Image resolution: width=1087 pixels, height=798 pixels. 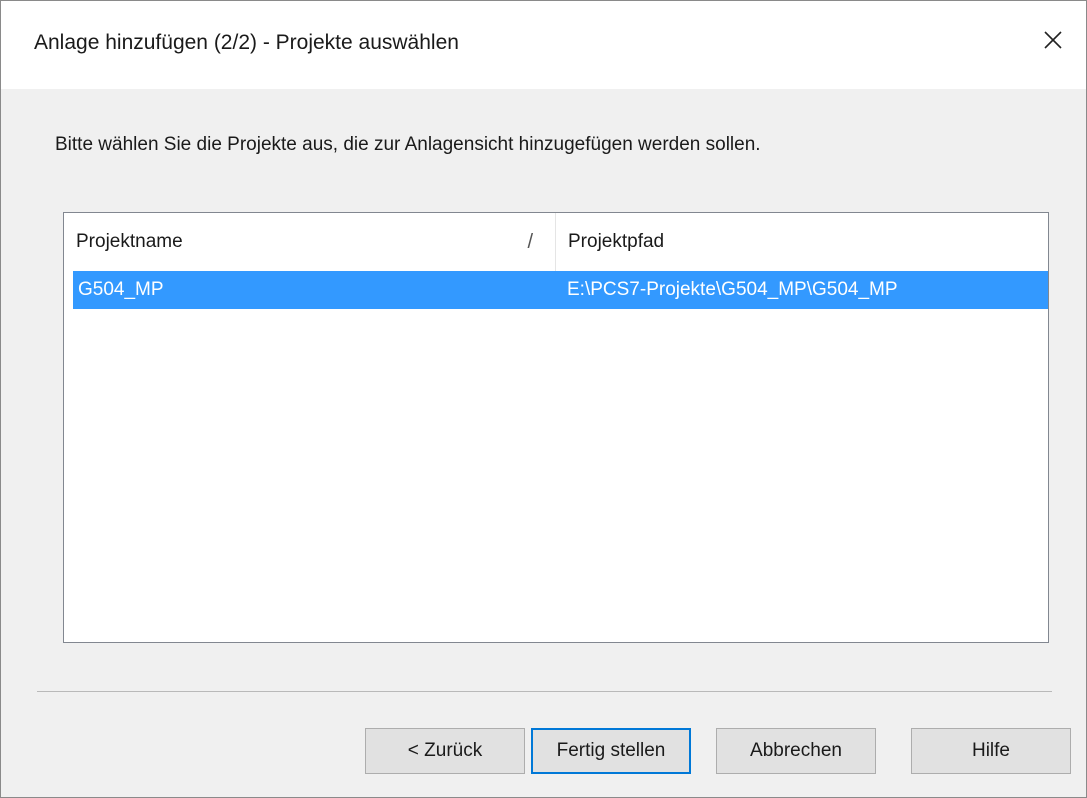 What do you see at coordinates (732, 289) in the screenshot?
I see `cell-project-path: E:\PCS7-Projekte\G504_MP\G504_MP` at bounding box center [732, 289].